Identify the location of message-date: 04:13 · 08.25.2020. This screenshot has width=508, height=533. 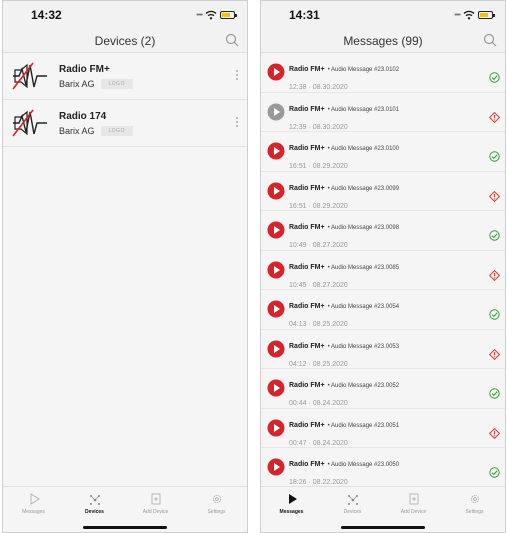
(318, 324).